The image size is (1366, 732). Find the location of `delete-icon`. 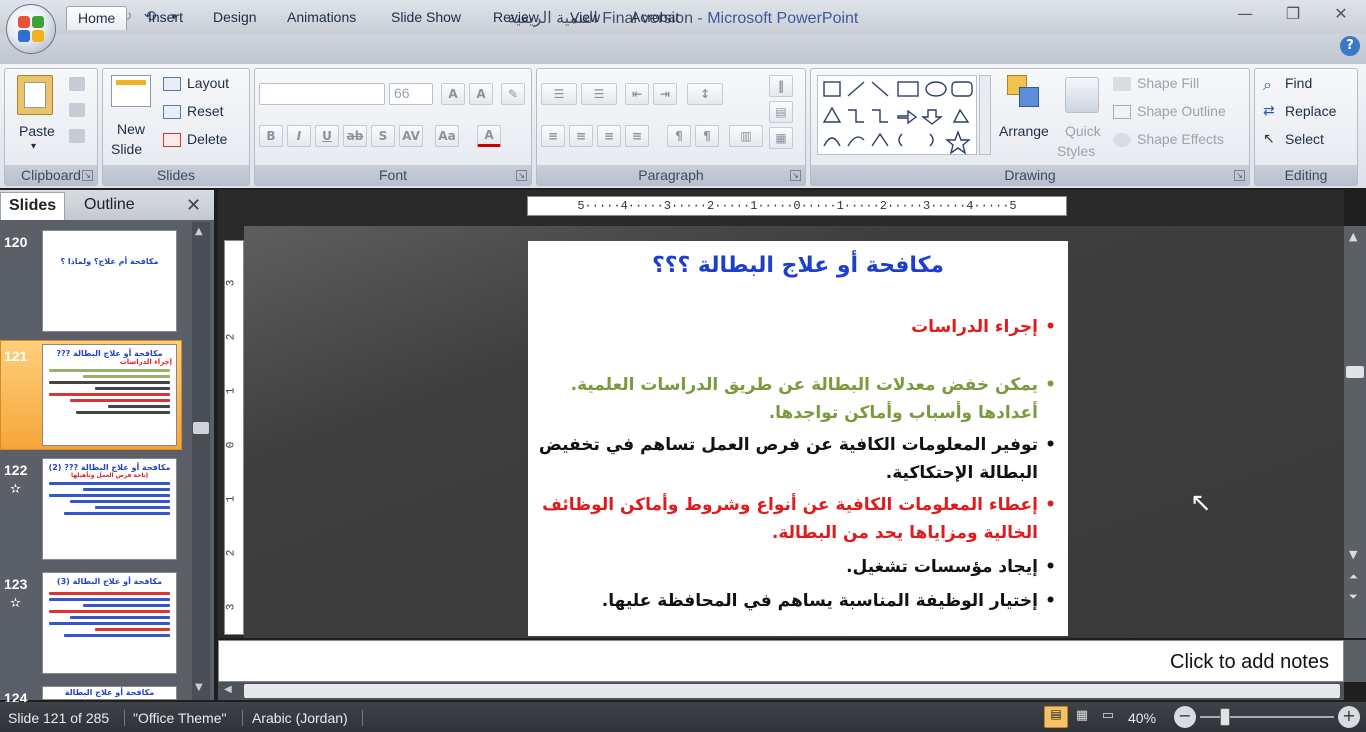

delete-icon is located at coordinates (172, 140).